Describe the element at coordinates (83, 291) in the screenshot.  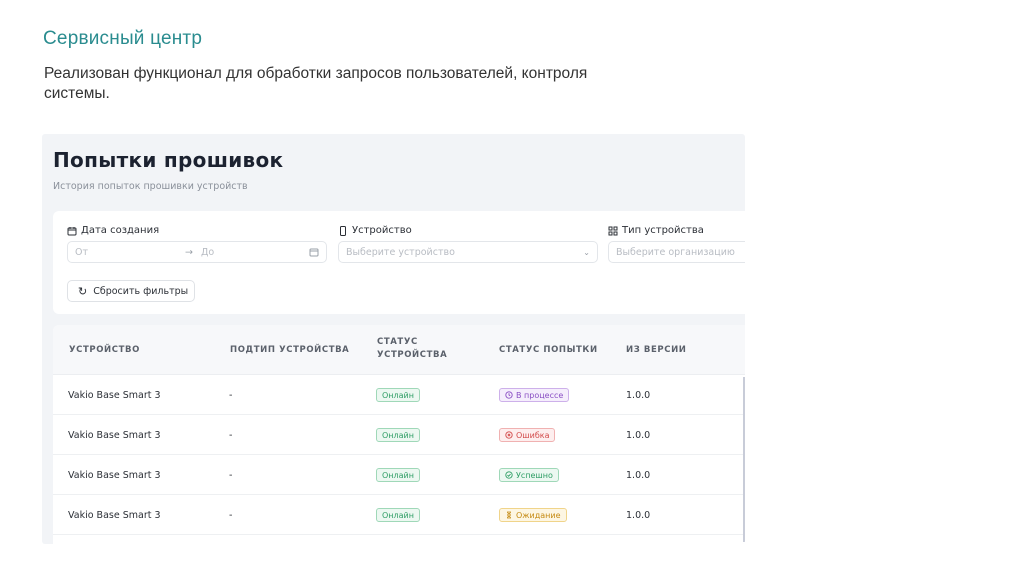
I see `refresh-icon: ↻` at that location.